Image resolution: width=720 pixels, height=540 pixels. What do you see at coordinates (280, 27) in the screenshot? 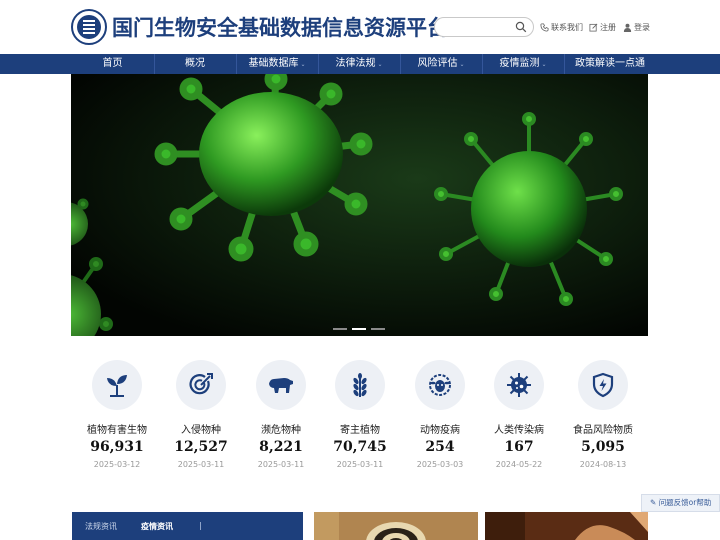
I see `site-title: 国门生物安全基础数据信息资源平台` at bounding box center [280, 27].